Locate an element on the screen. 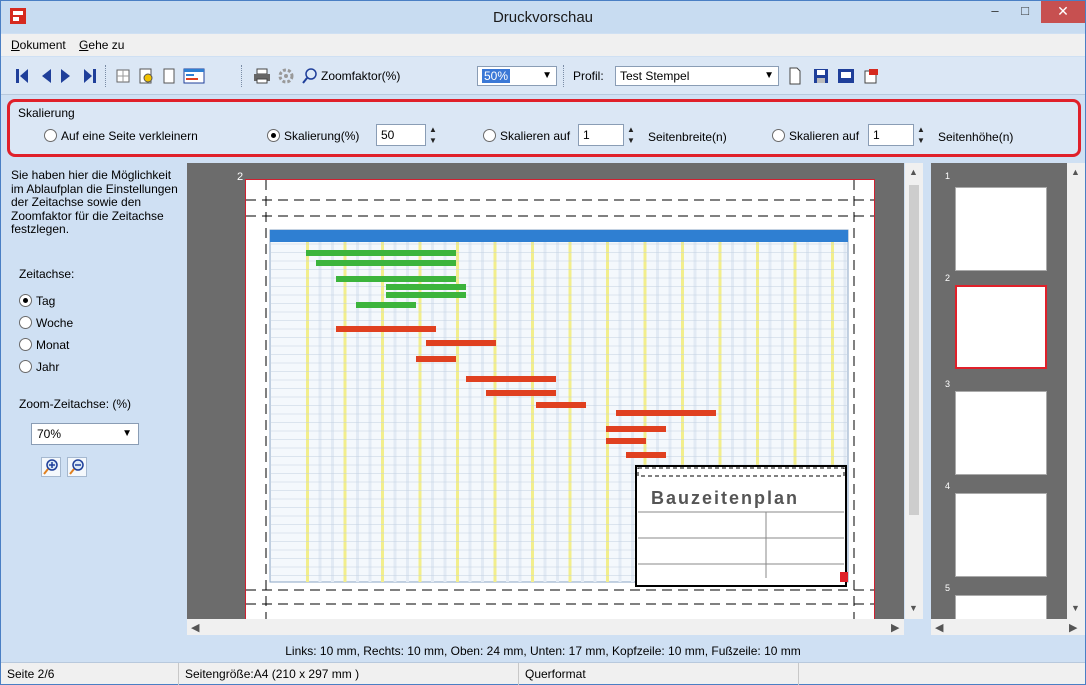  page-icon is located at coordinates (169, 76).